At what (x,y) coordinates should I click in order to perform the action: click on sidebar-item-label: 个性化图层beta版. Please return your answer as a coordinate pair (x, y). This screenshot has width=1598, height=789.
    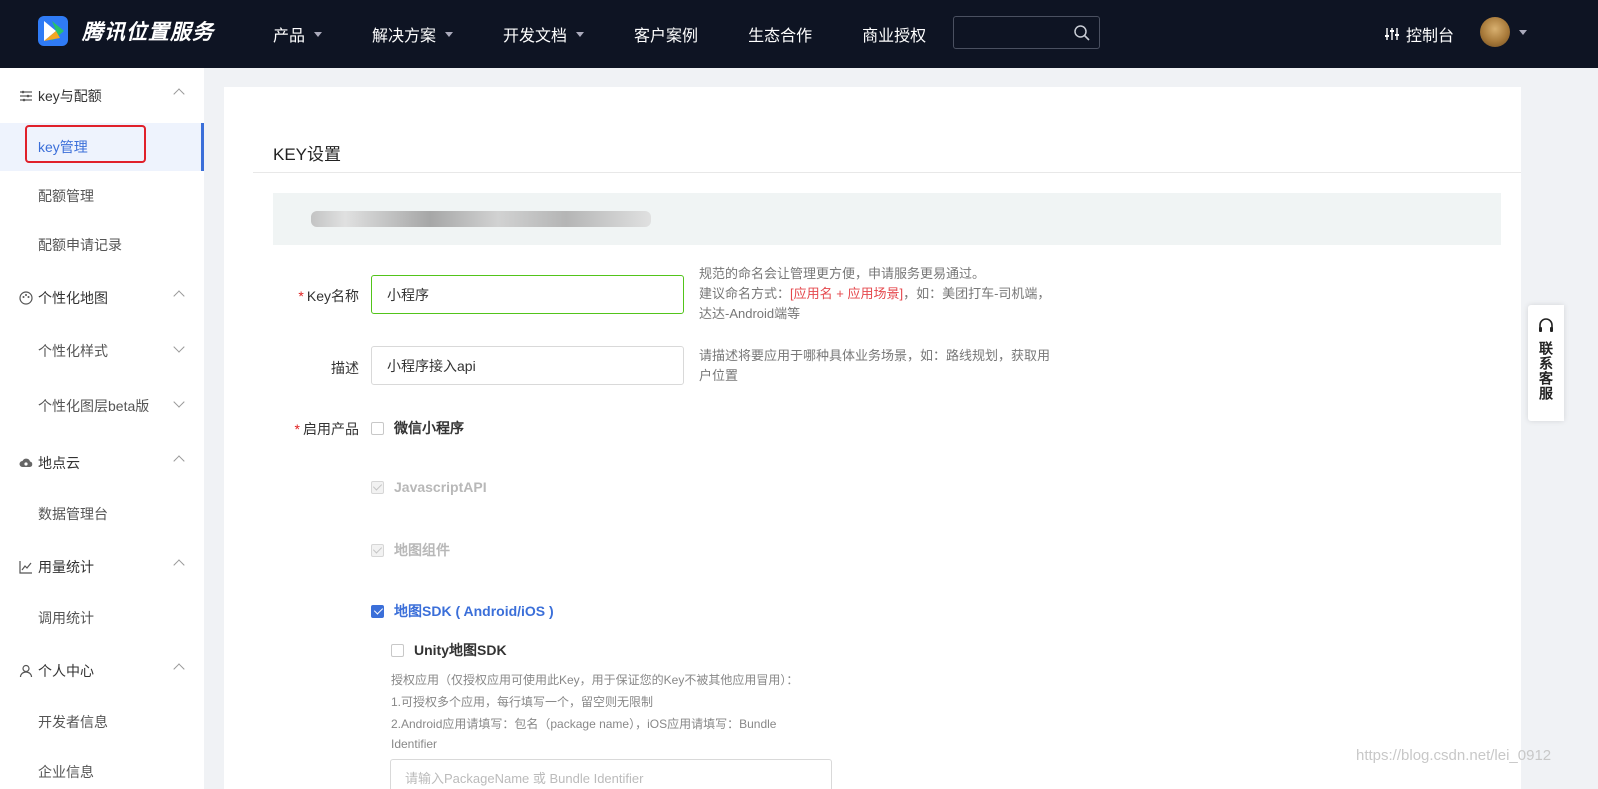
    Looking at the image, I should click on (94, 406).